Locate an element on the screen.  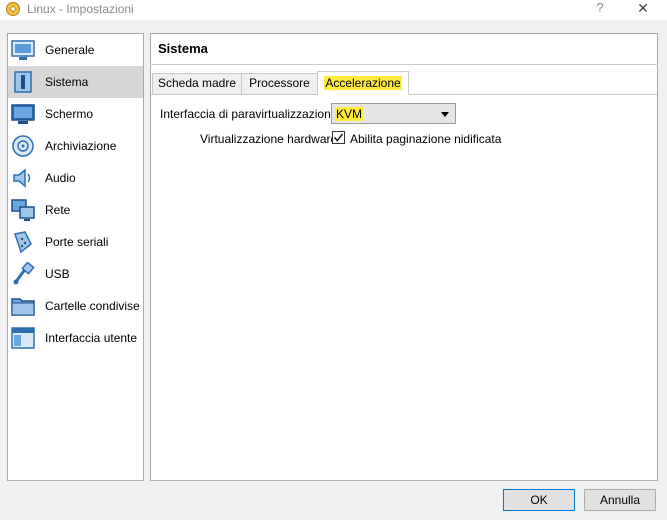
storage-icon is located at coordinates (23, 146).